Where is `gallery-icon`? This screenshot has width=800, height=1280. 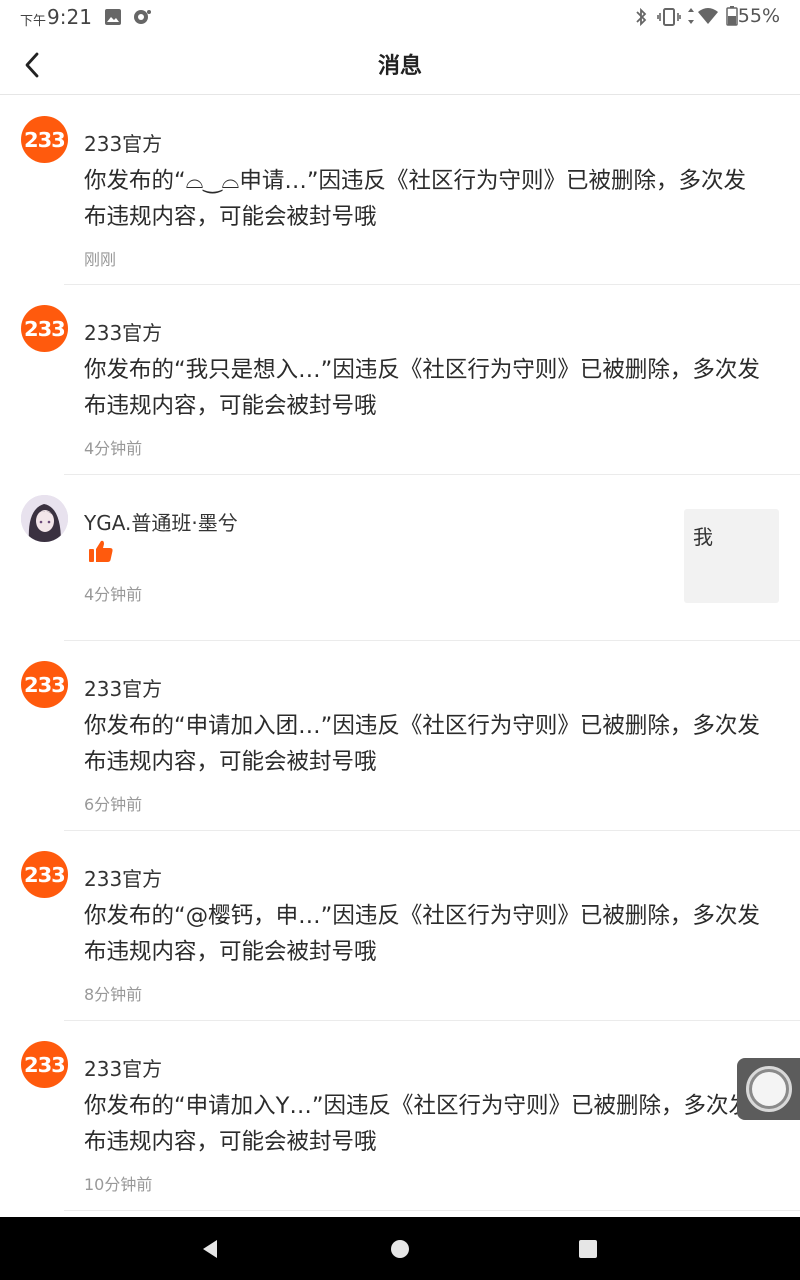 gallery-icon is located at coordinates (113, 19).